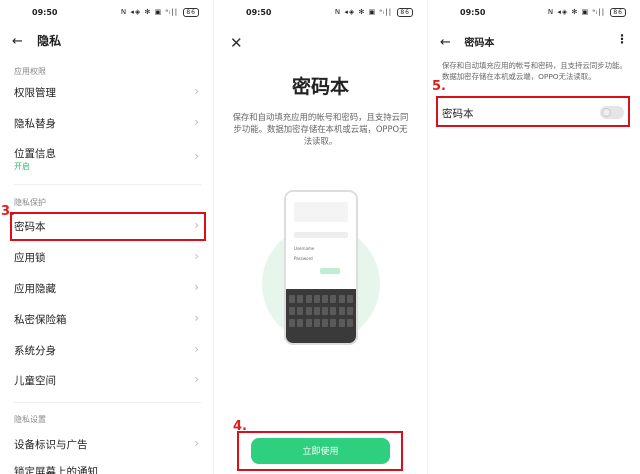 Image resolution: width=640 pixels, height=474 pixels. I want to click on more-options-icon: ⋮, so click(622, 39).